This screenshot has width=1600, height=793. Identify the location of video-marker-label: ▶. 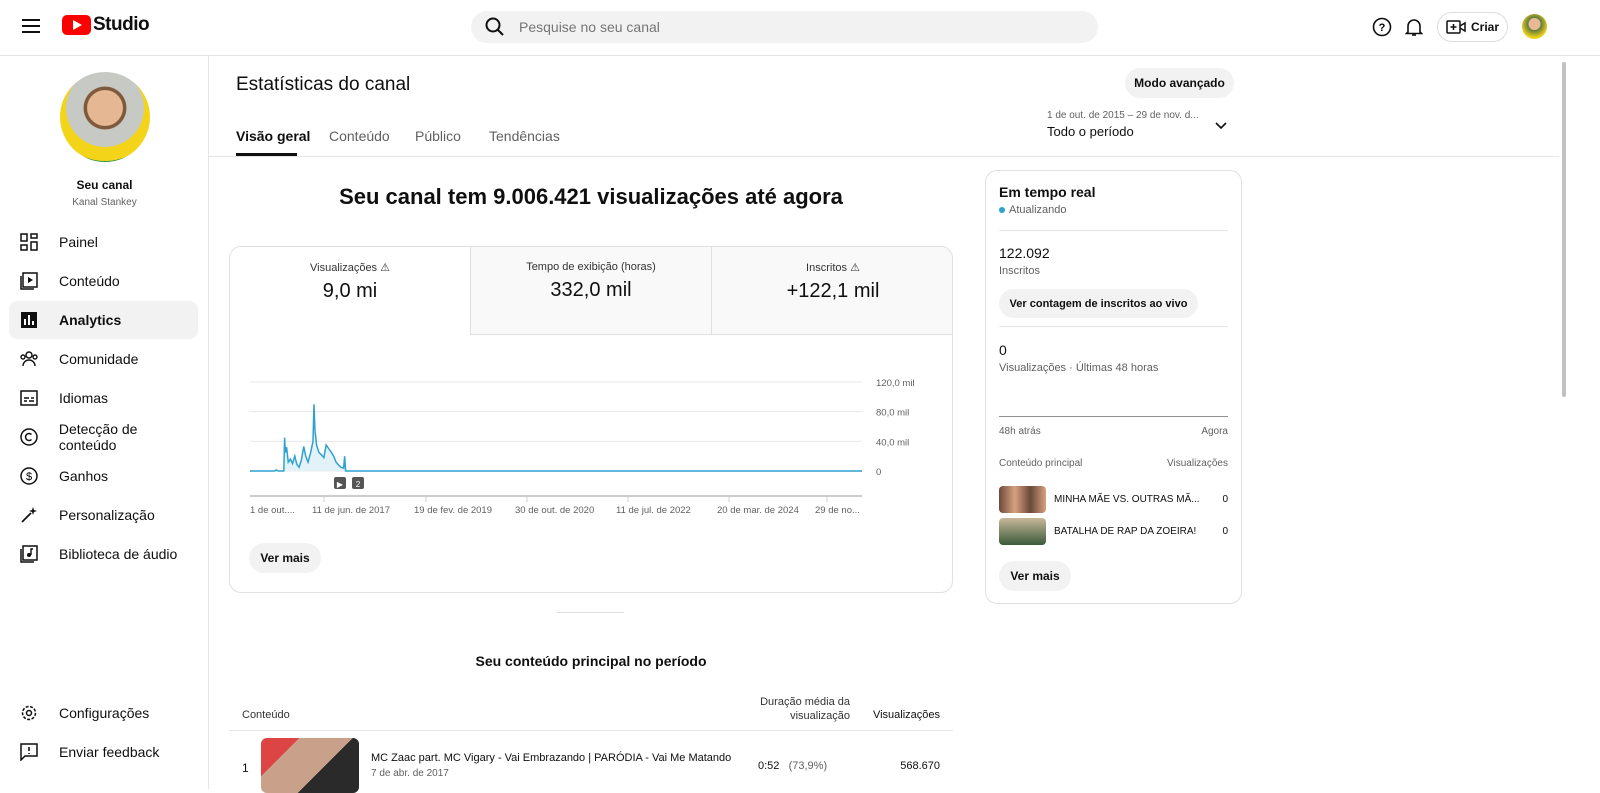
(340, 484).